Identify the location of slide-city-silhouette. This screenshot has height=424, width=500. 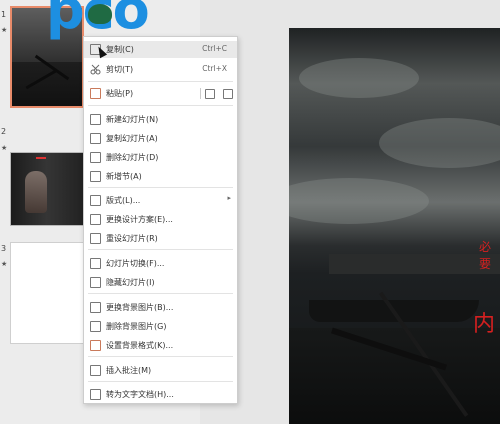
(414, 264).